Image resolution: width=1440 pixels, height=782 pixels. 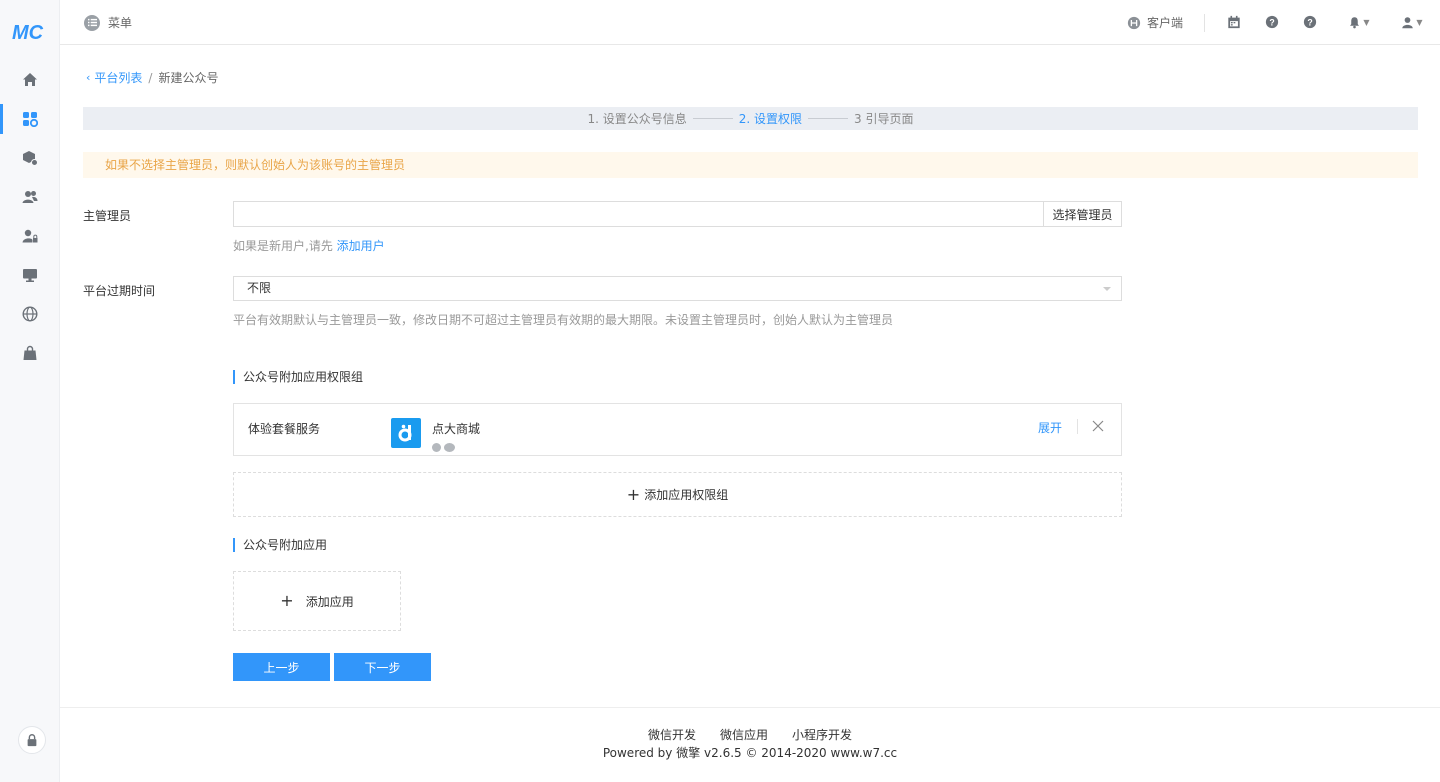 I want to click on breadcrumb-back-link: ‹ 平台列表, so click(x=114, y=77).